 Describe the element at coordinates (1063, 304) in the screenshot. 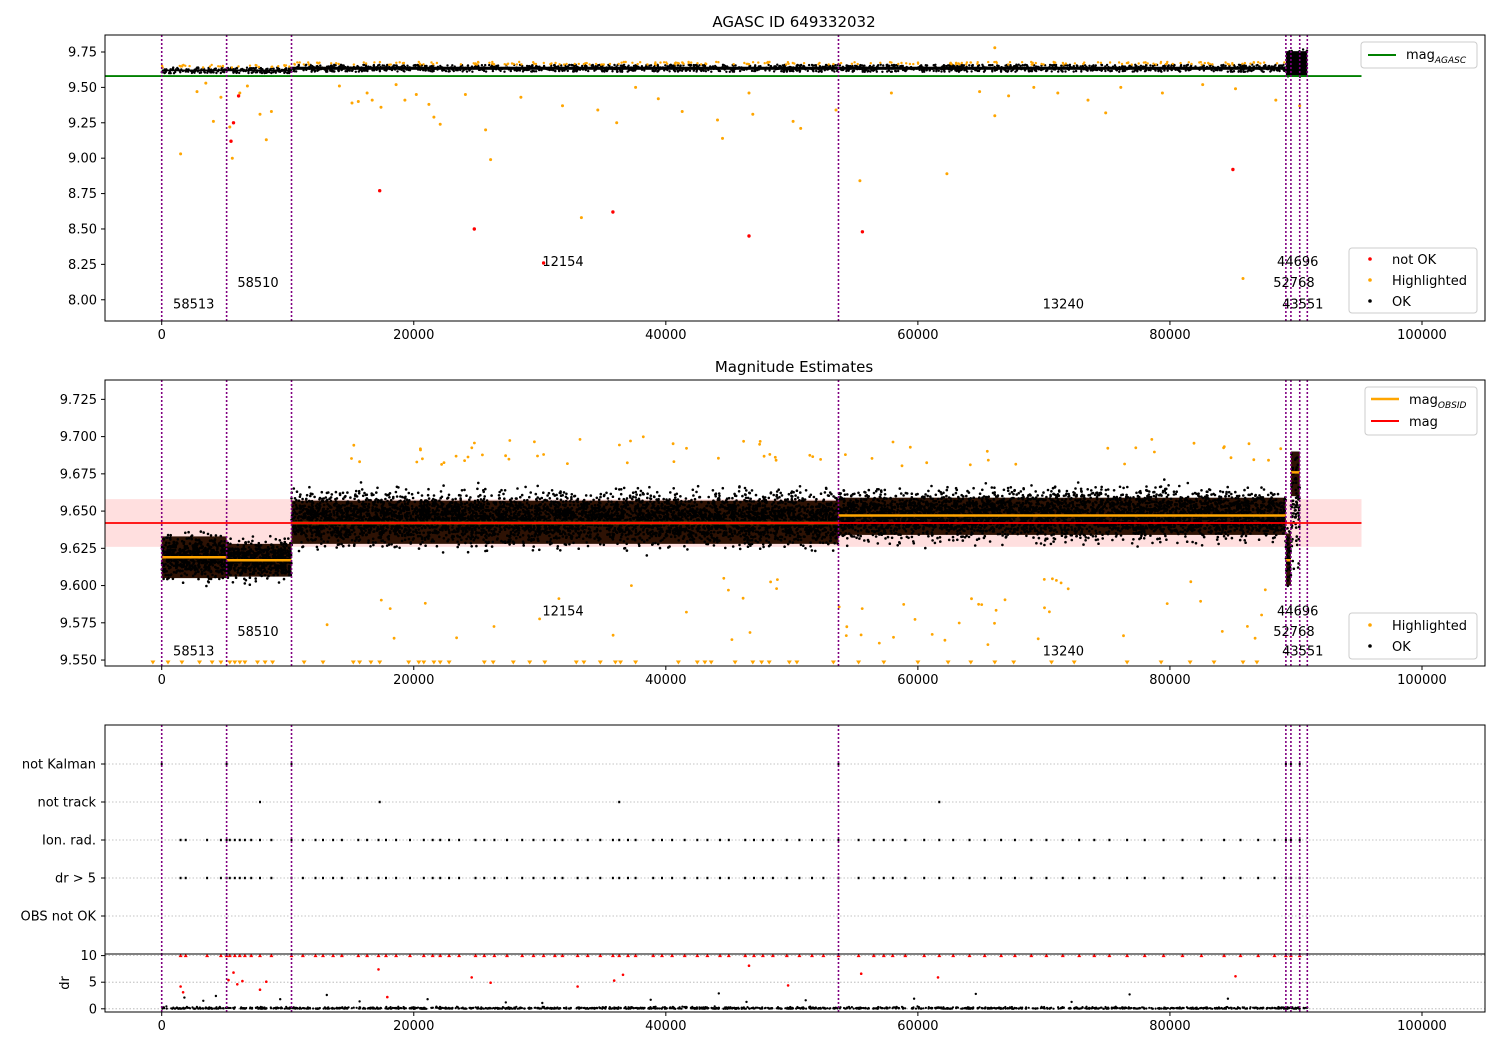

I see `panel1-obs-label: 13240` at that location.